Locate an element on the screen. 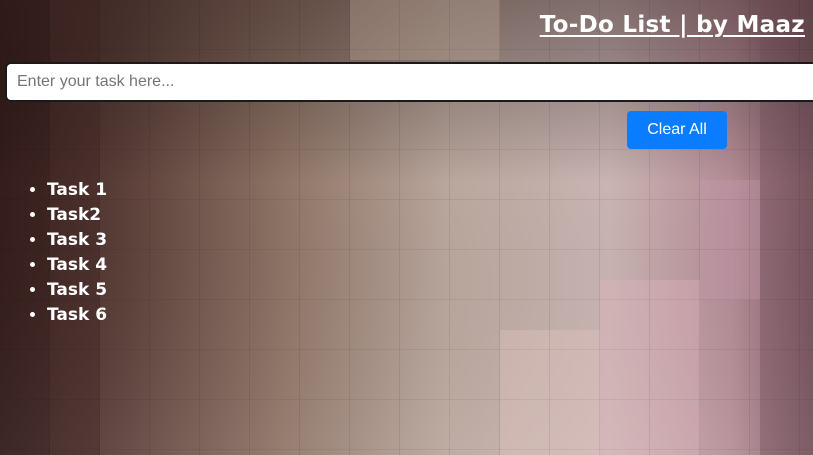 The height and width of the screenshot is (455, 813). task-item: Task 4 is located at coordinates (77, 265).